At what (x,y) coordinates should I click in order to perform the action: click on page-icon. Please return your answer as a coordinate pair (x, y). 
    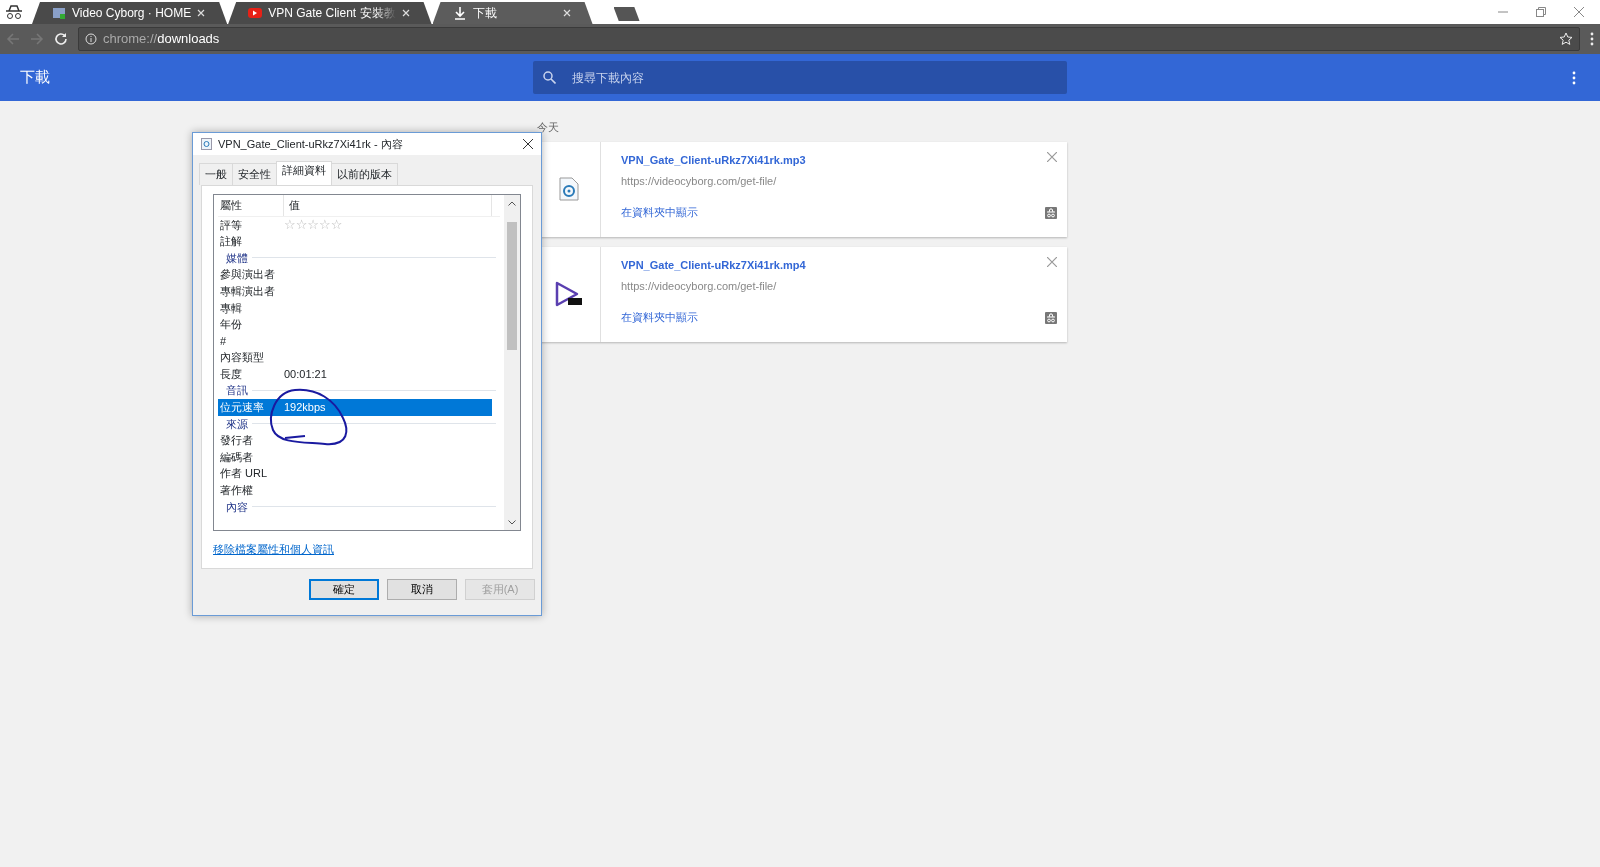
    Looking at the image, I should click on (59, 13).